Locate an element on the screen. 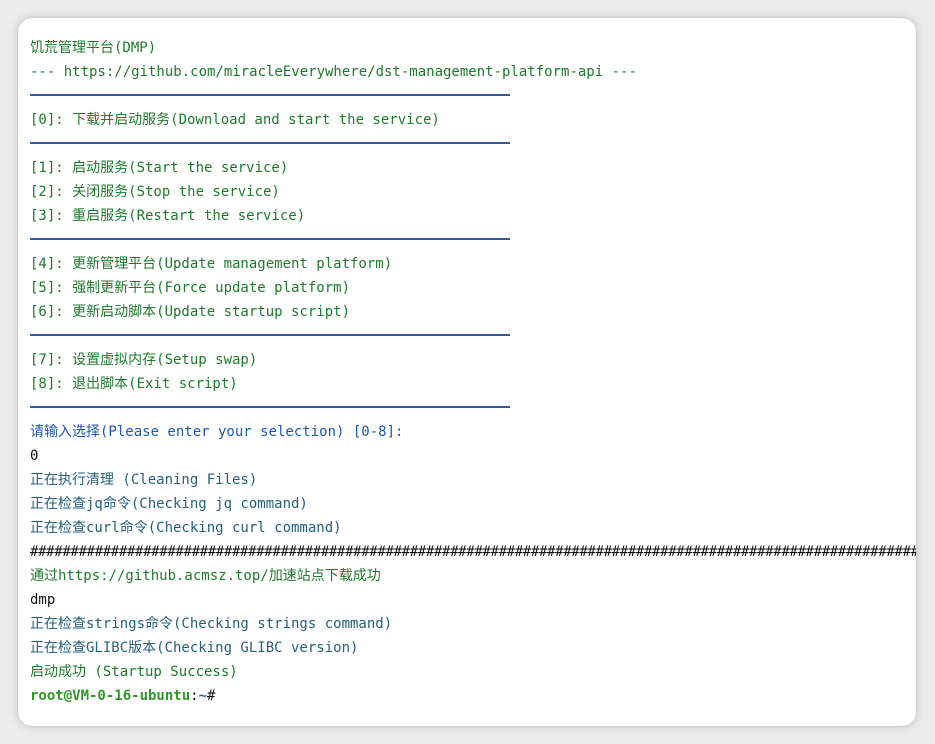 This screenshot has width=935, height=744. text-cursor is located at coordinates (219, 694).